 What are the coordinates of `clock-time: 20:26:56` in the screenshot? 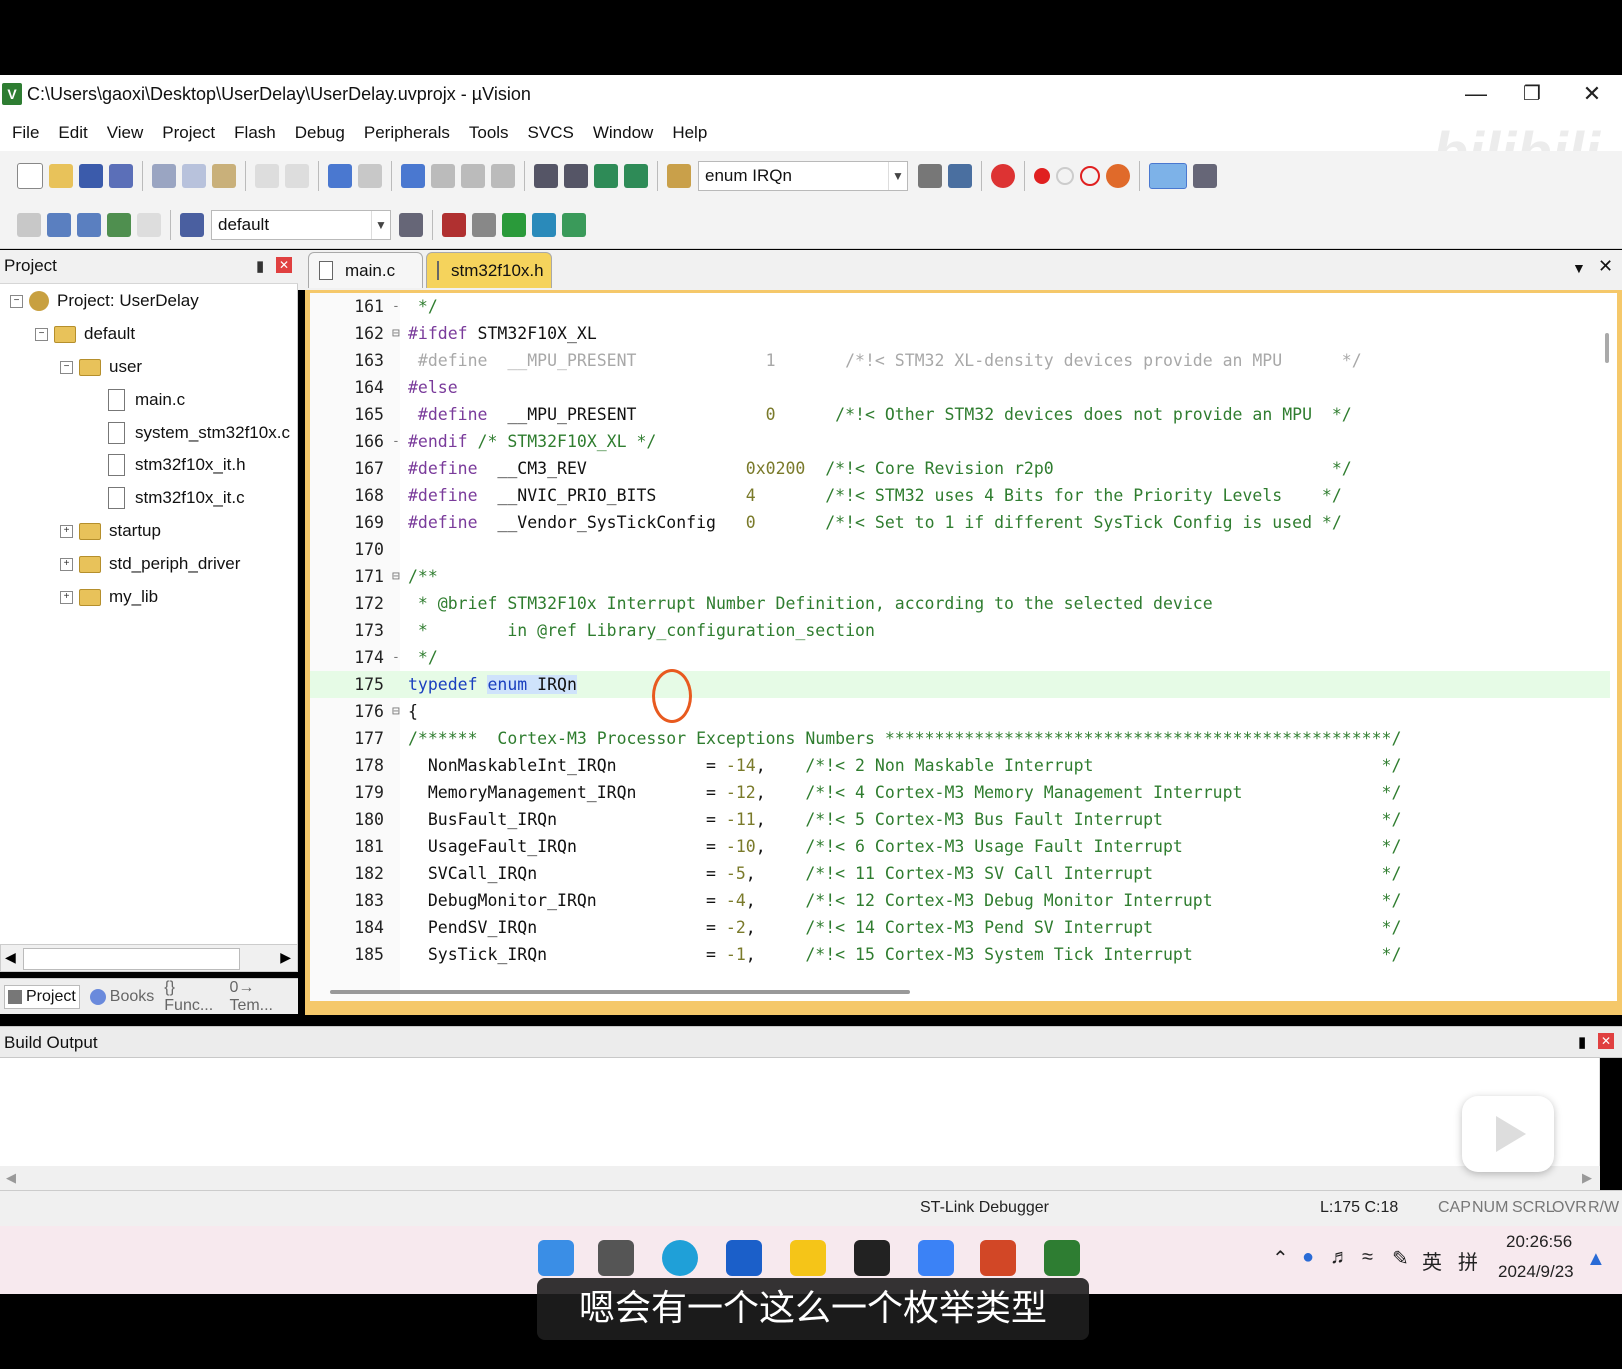 It's located at (1539, 1242).